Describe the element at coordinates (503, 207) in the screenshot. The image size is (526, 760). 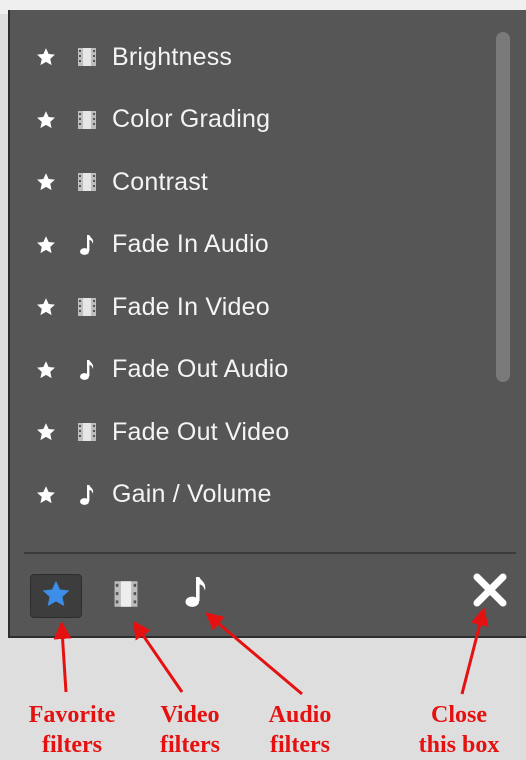
I see `list-scrollbar` at that location.